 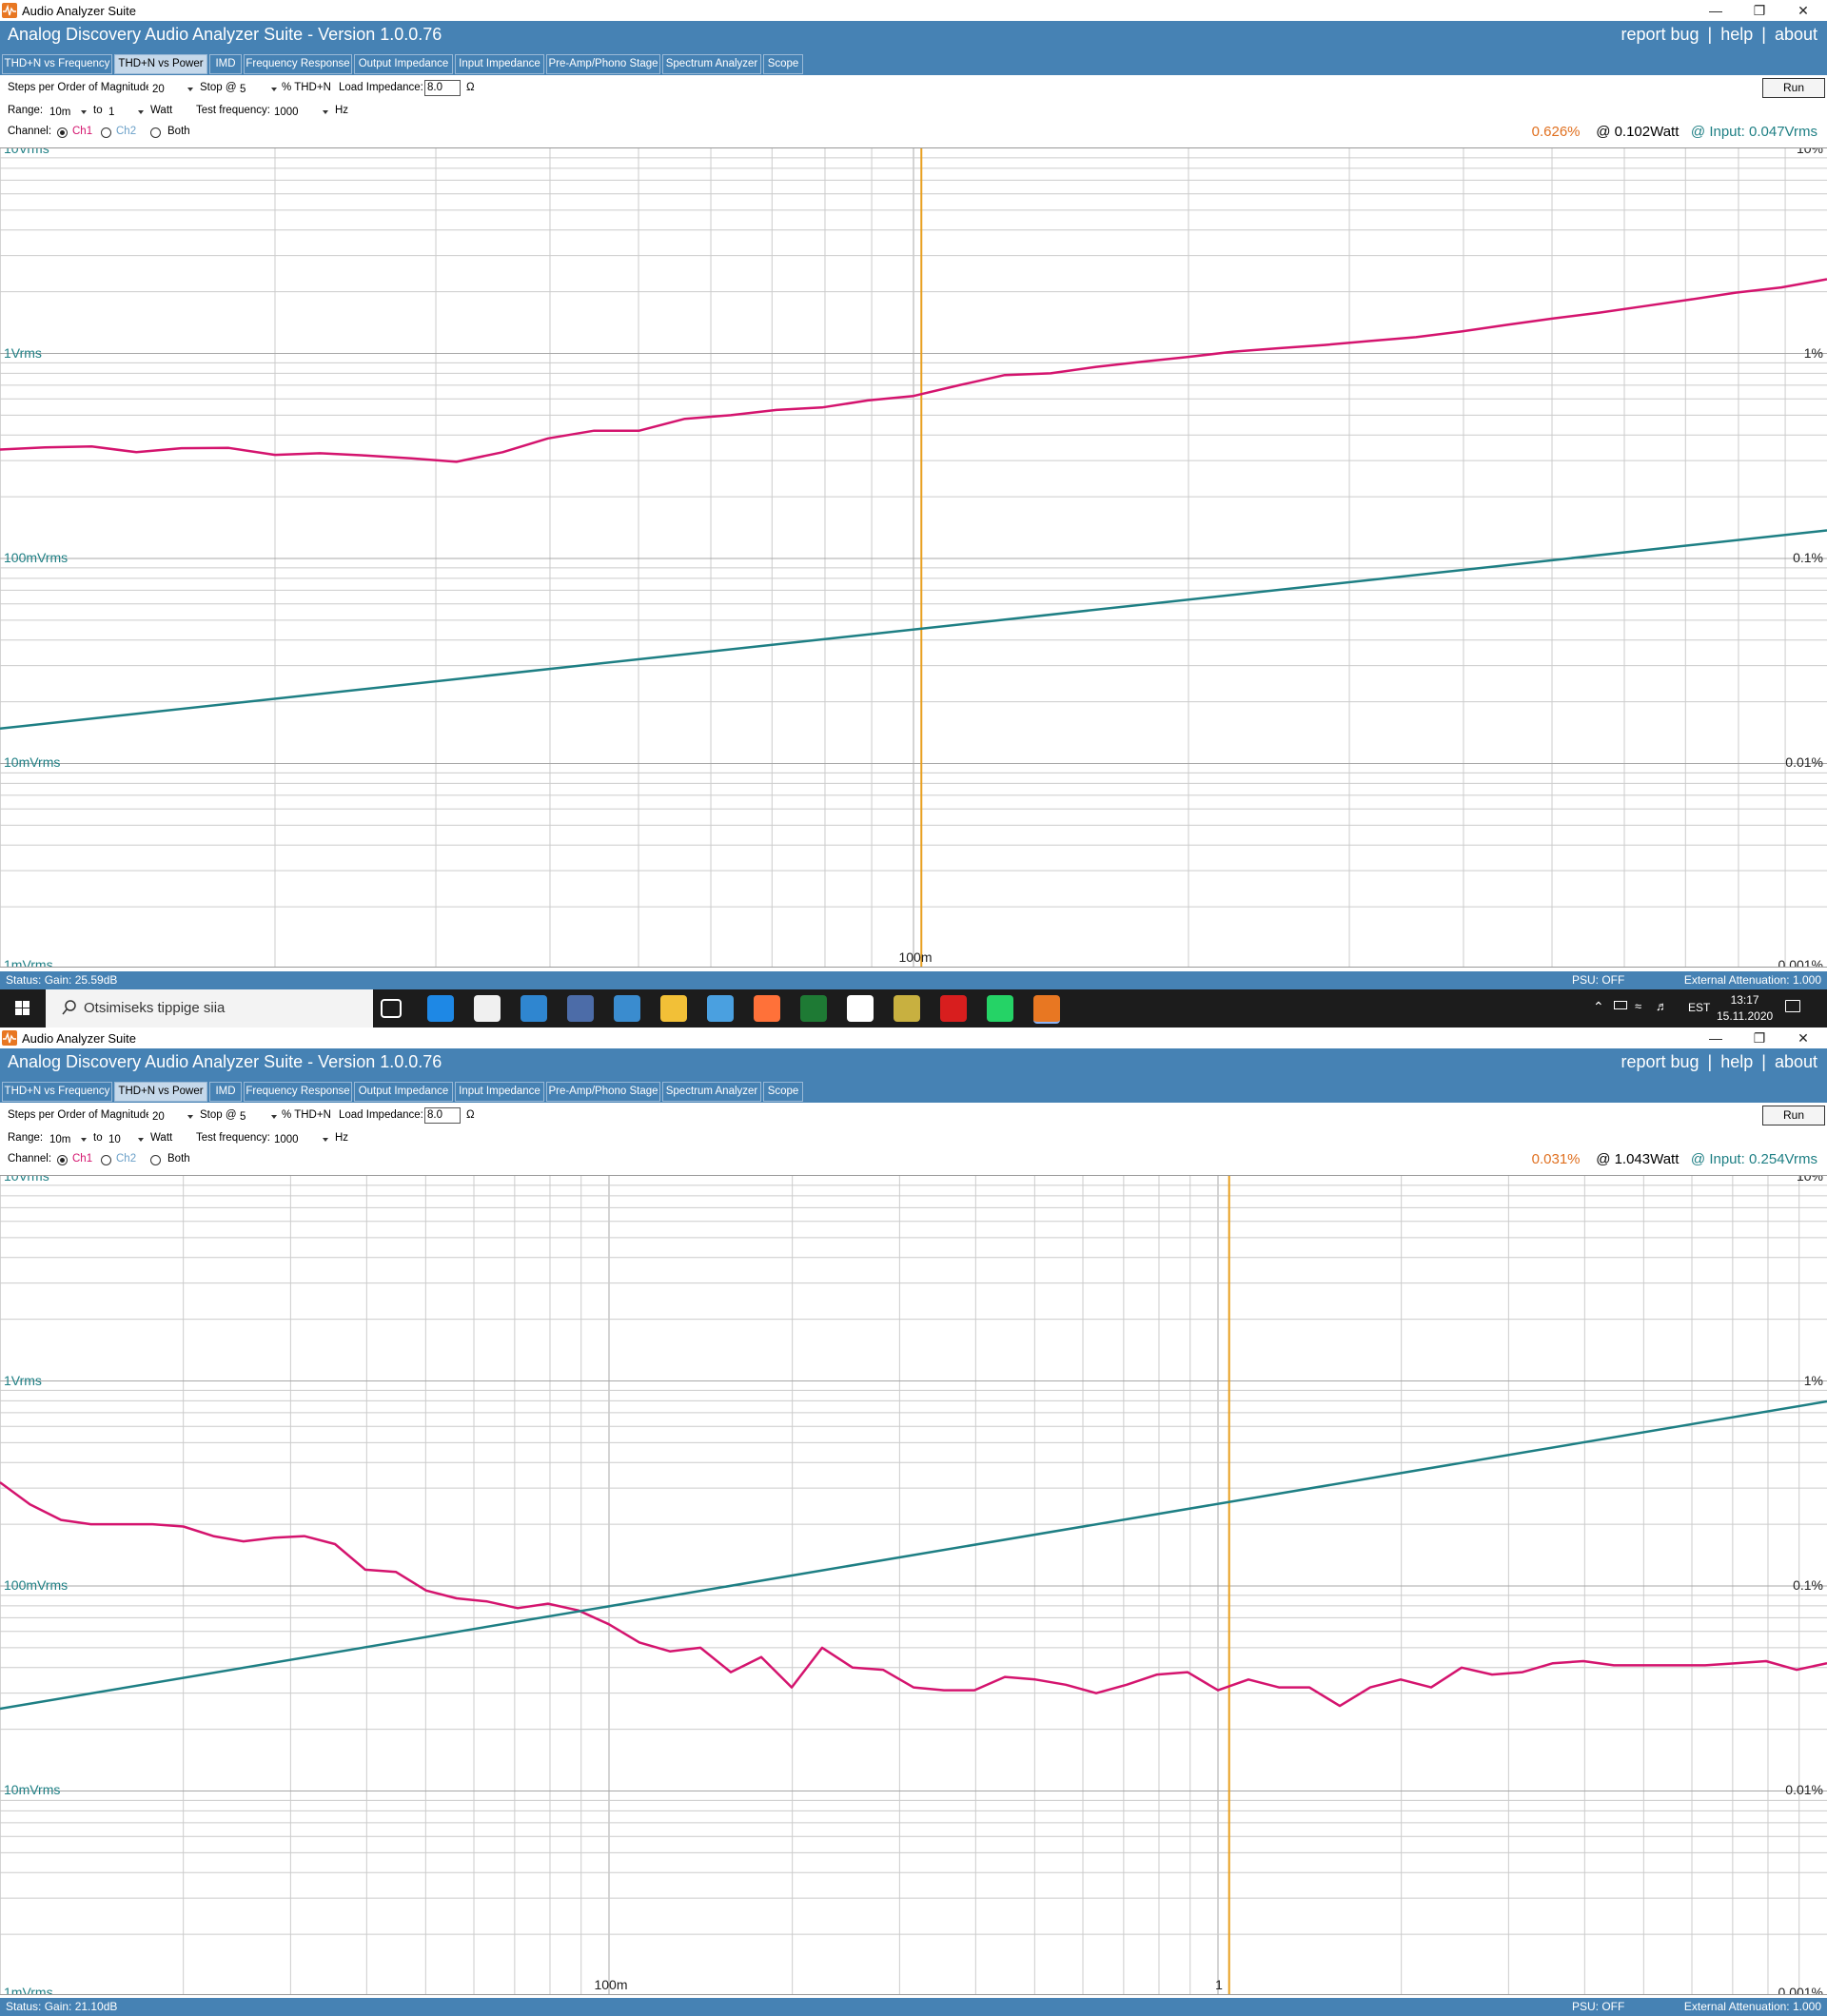 What do you see at coordinates (1599, 1007) in the screenshot?
I see `chevron-up-icon: ⌃` at bounding box center [1599, 1007].